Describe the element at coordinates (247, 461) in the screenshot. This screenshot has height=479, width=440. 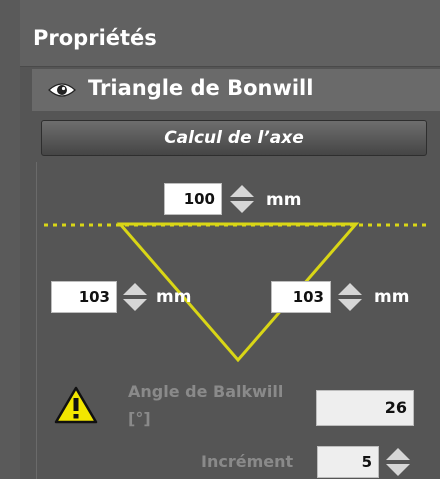
I see `increment-label: Incrément` at that location.